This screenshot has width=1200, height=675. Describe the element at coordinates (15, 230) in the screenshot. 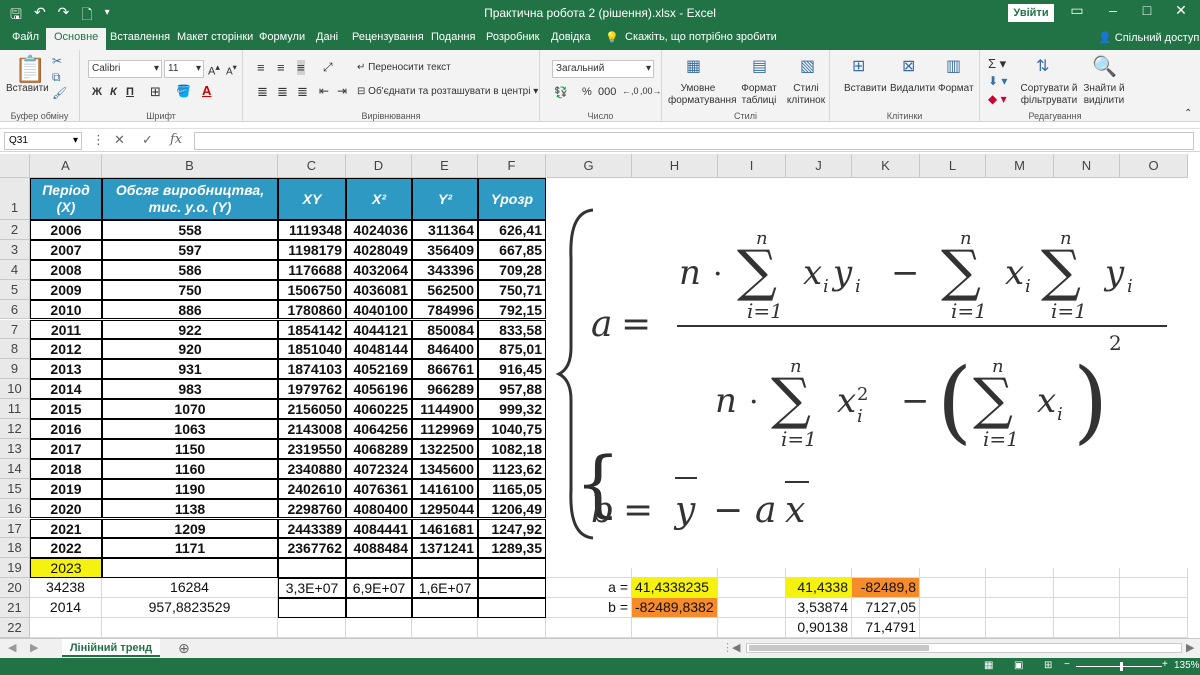

I see `row-header-2: 2` at that location.